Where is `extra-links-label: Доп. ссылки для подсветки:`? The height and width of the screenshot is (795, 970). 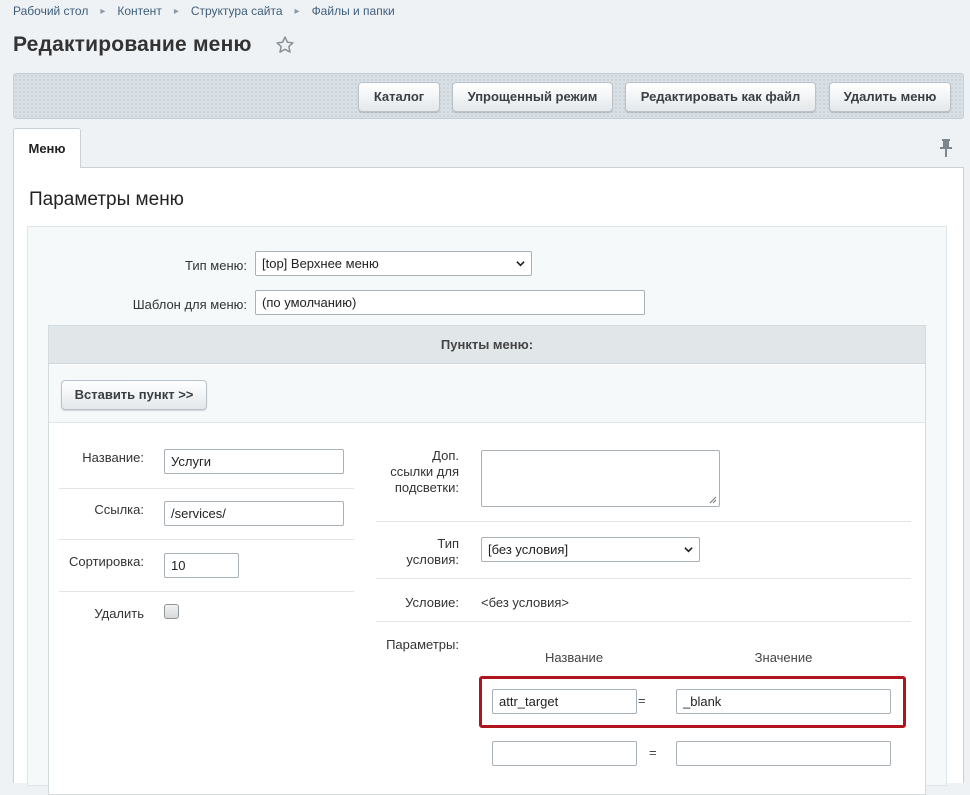
extra-links-label: Доп. ссылки для подсветки: is located at coordinates (409, 472).